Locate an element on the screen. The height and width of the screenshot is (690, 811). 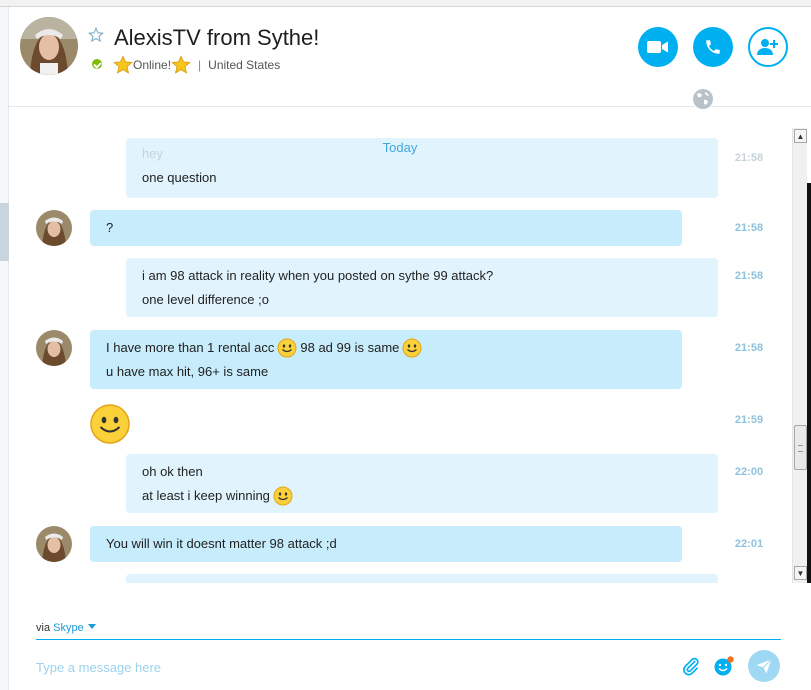
via-service: Skype is located at coordinates (68, 628).